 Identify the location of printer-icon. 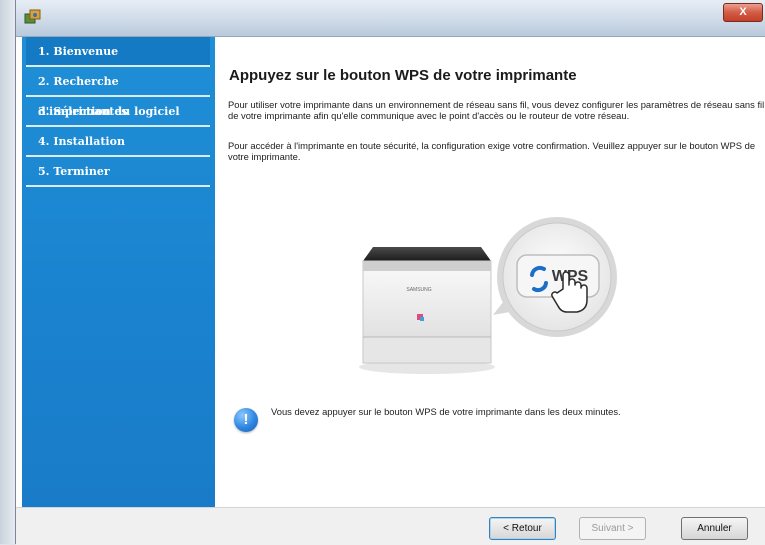
(427, 310).